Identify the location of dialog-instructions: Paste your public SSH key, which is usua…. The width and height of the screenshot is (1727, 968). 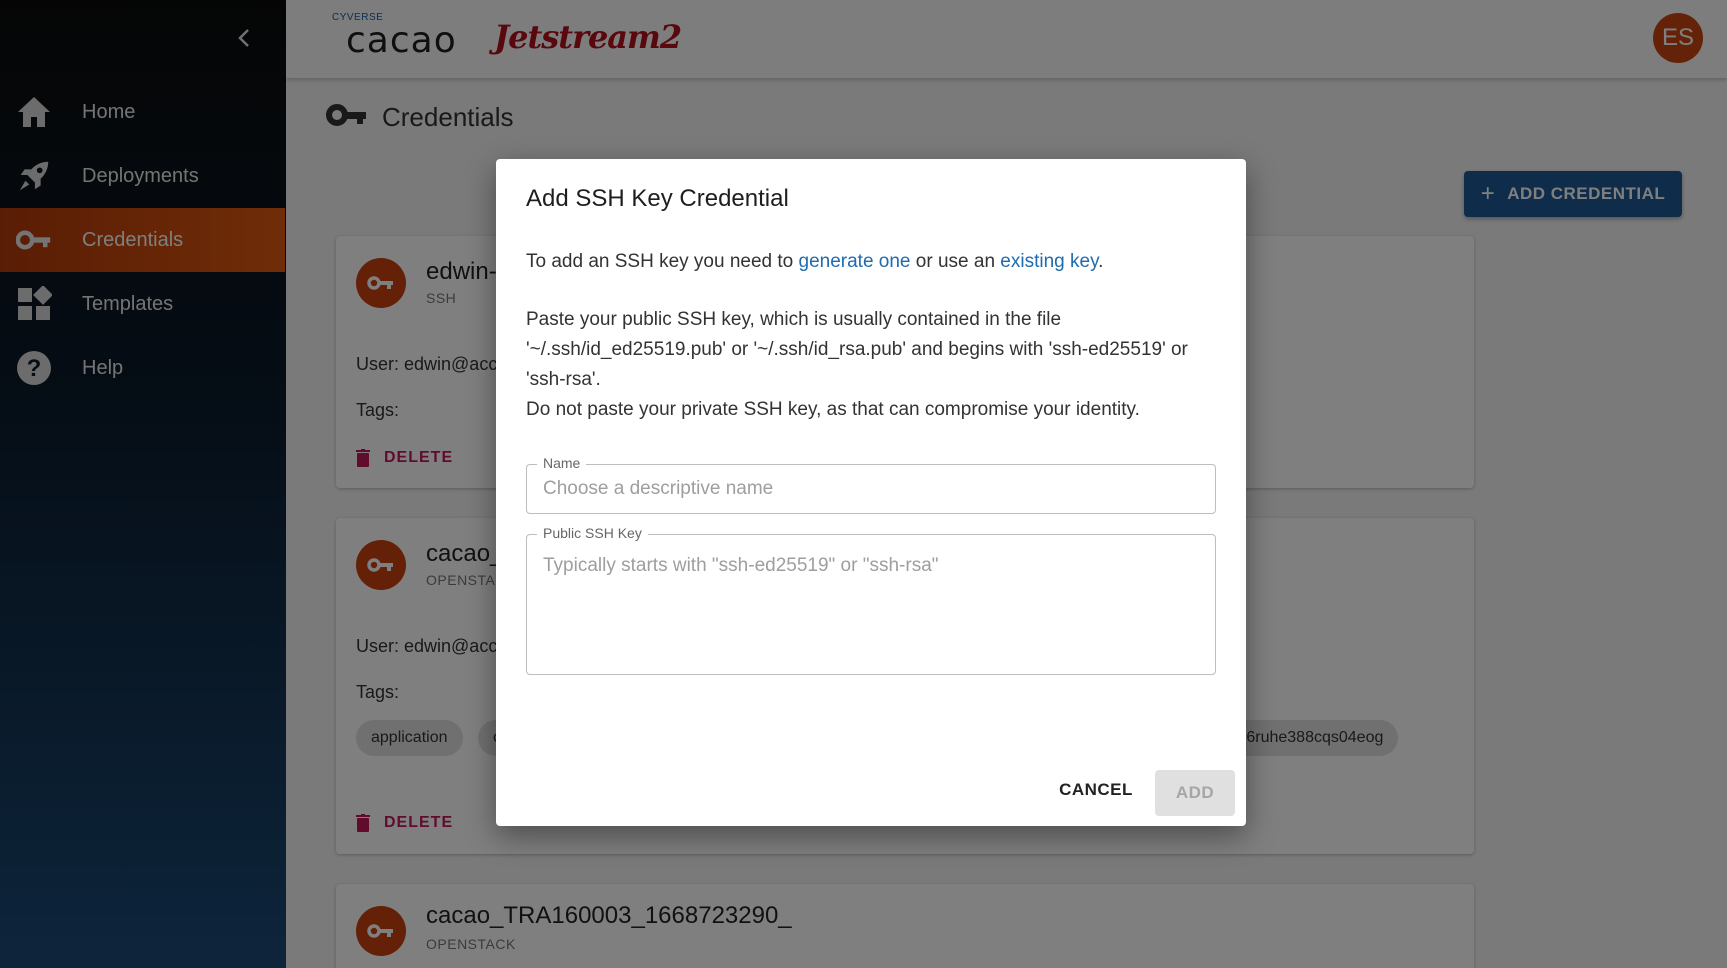
(871, 365).